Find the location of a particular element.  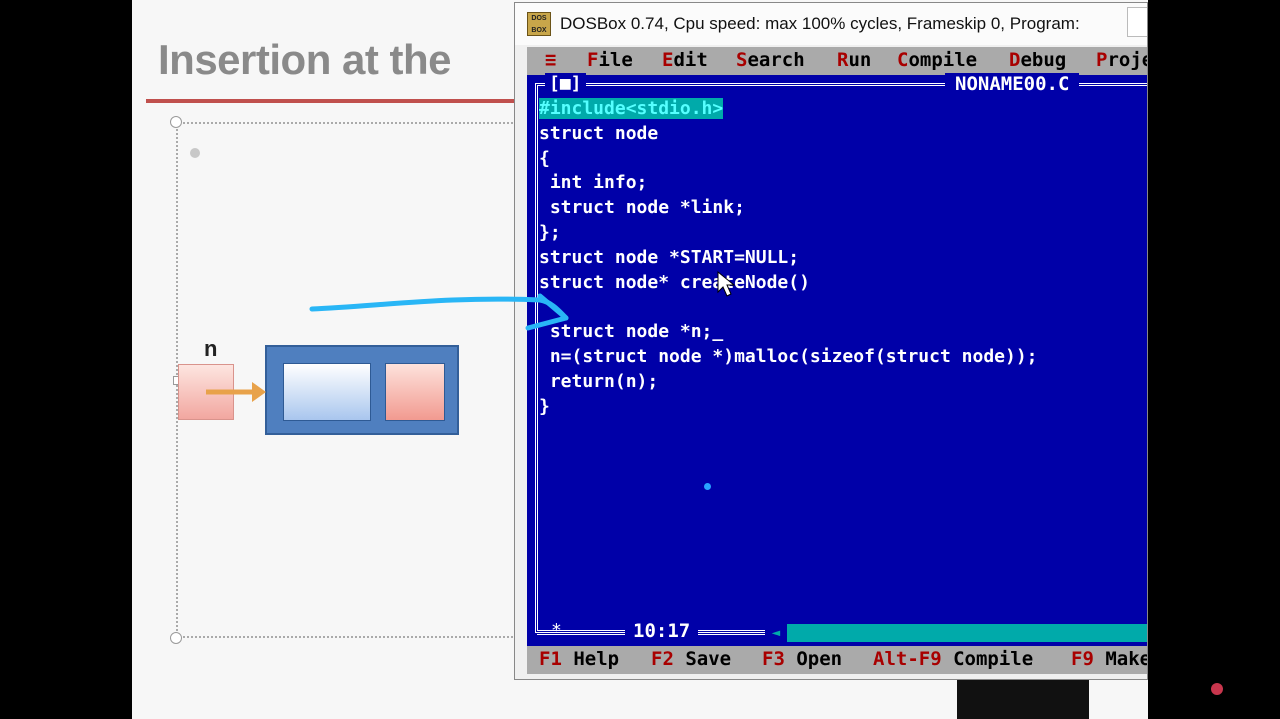

watermark-logo is located at coordinates (1217, 689).